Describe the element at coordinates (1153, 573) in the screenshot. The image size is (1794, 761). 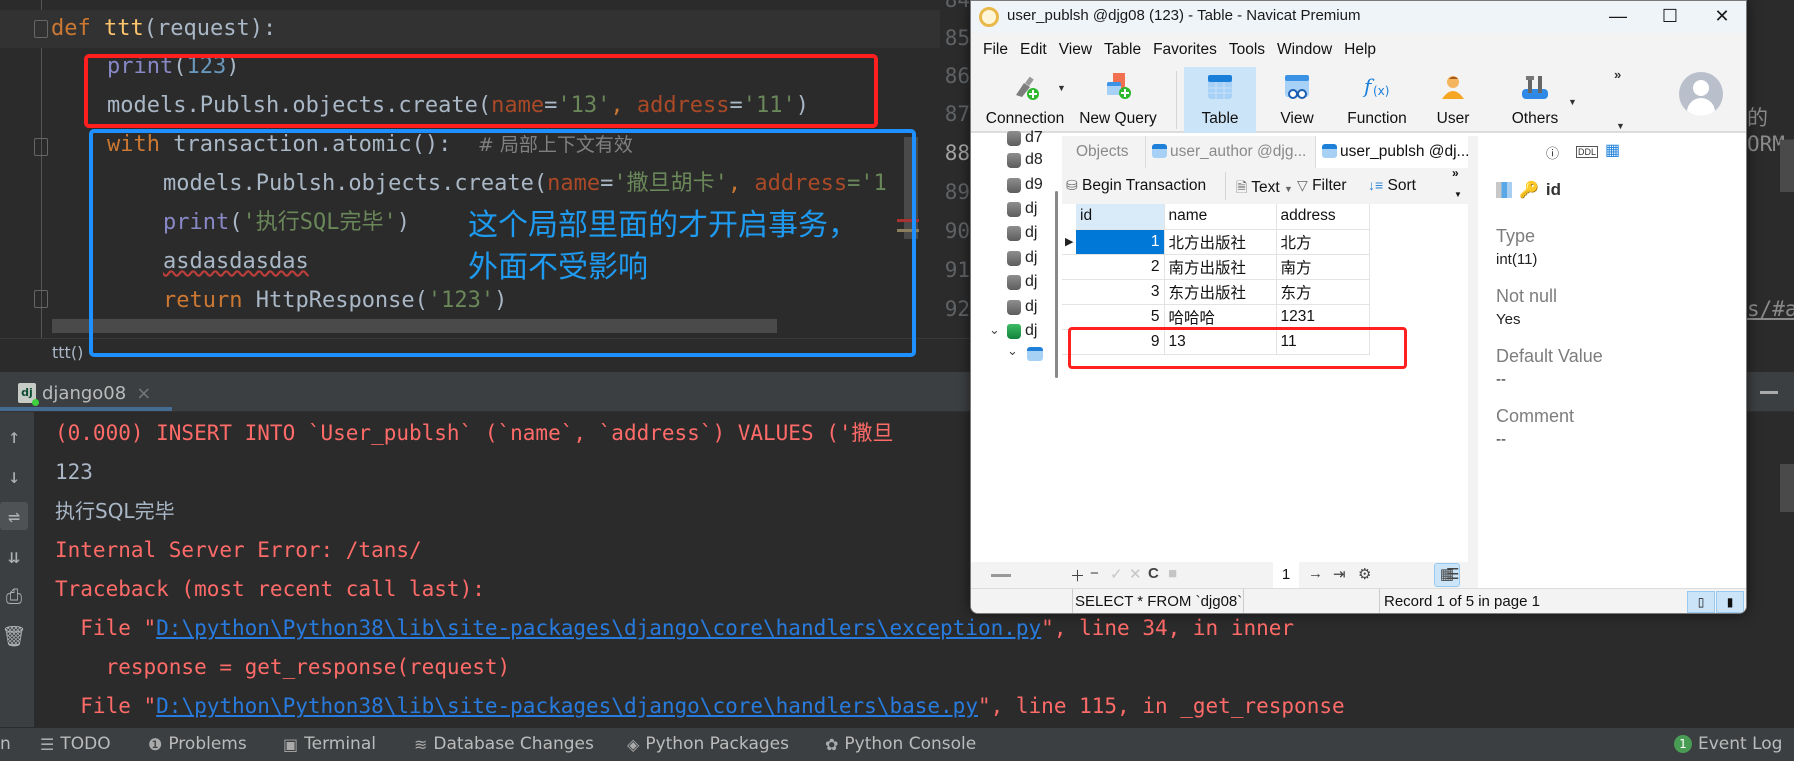
I see `refresh-icon: C` at that location.